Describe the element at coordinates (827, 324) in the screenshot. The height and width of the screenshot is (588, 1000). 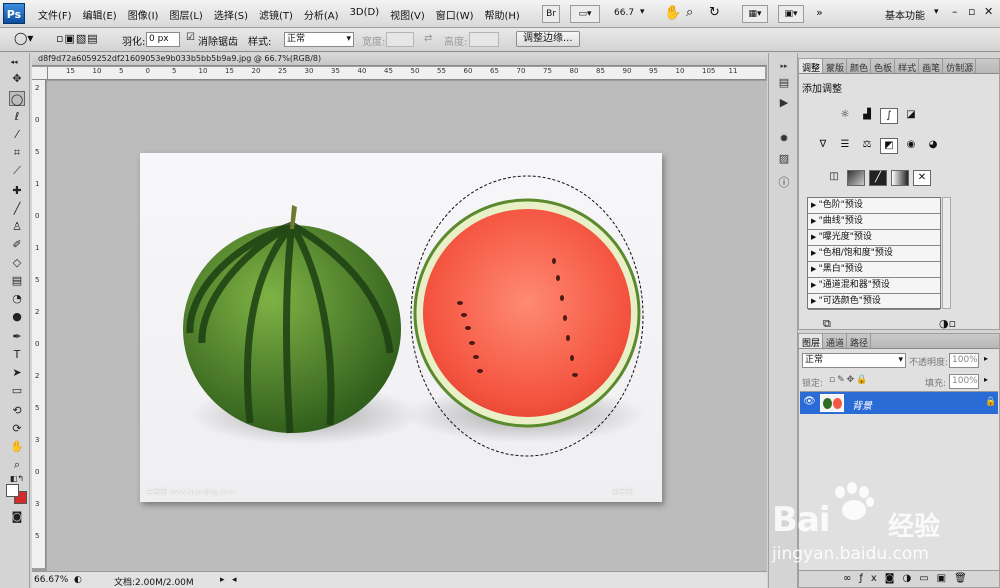
I see `clip-to-layer-icon: ⧉` at that location.